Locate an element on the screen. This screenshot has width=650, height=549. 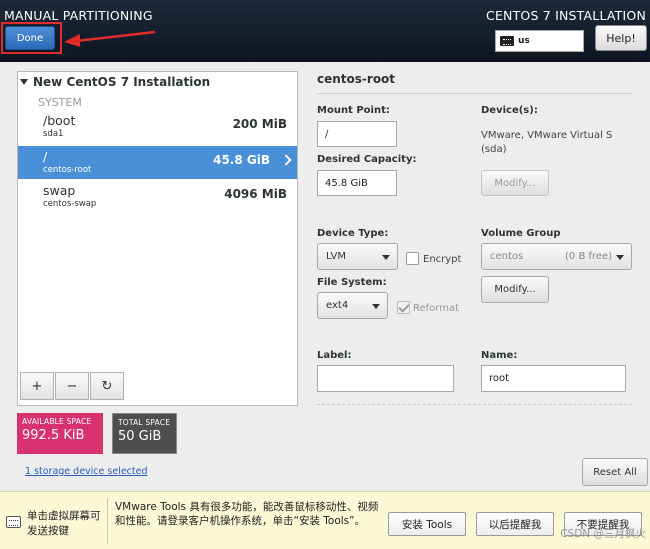
vmware-hint-text: 单击虚拟屏幕可发送按键 is located at coordinates (64, 523).